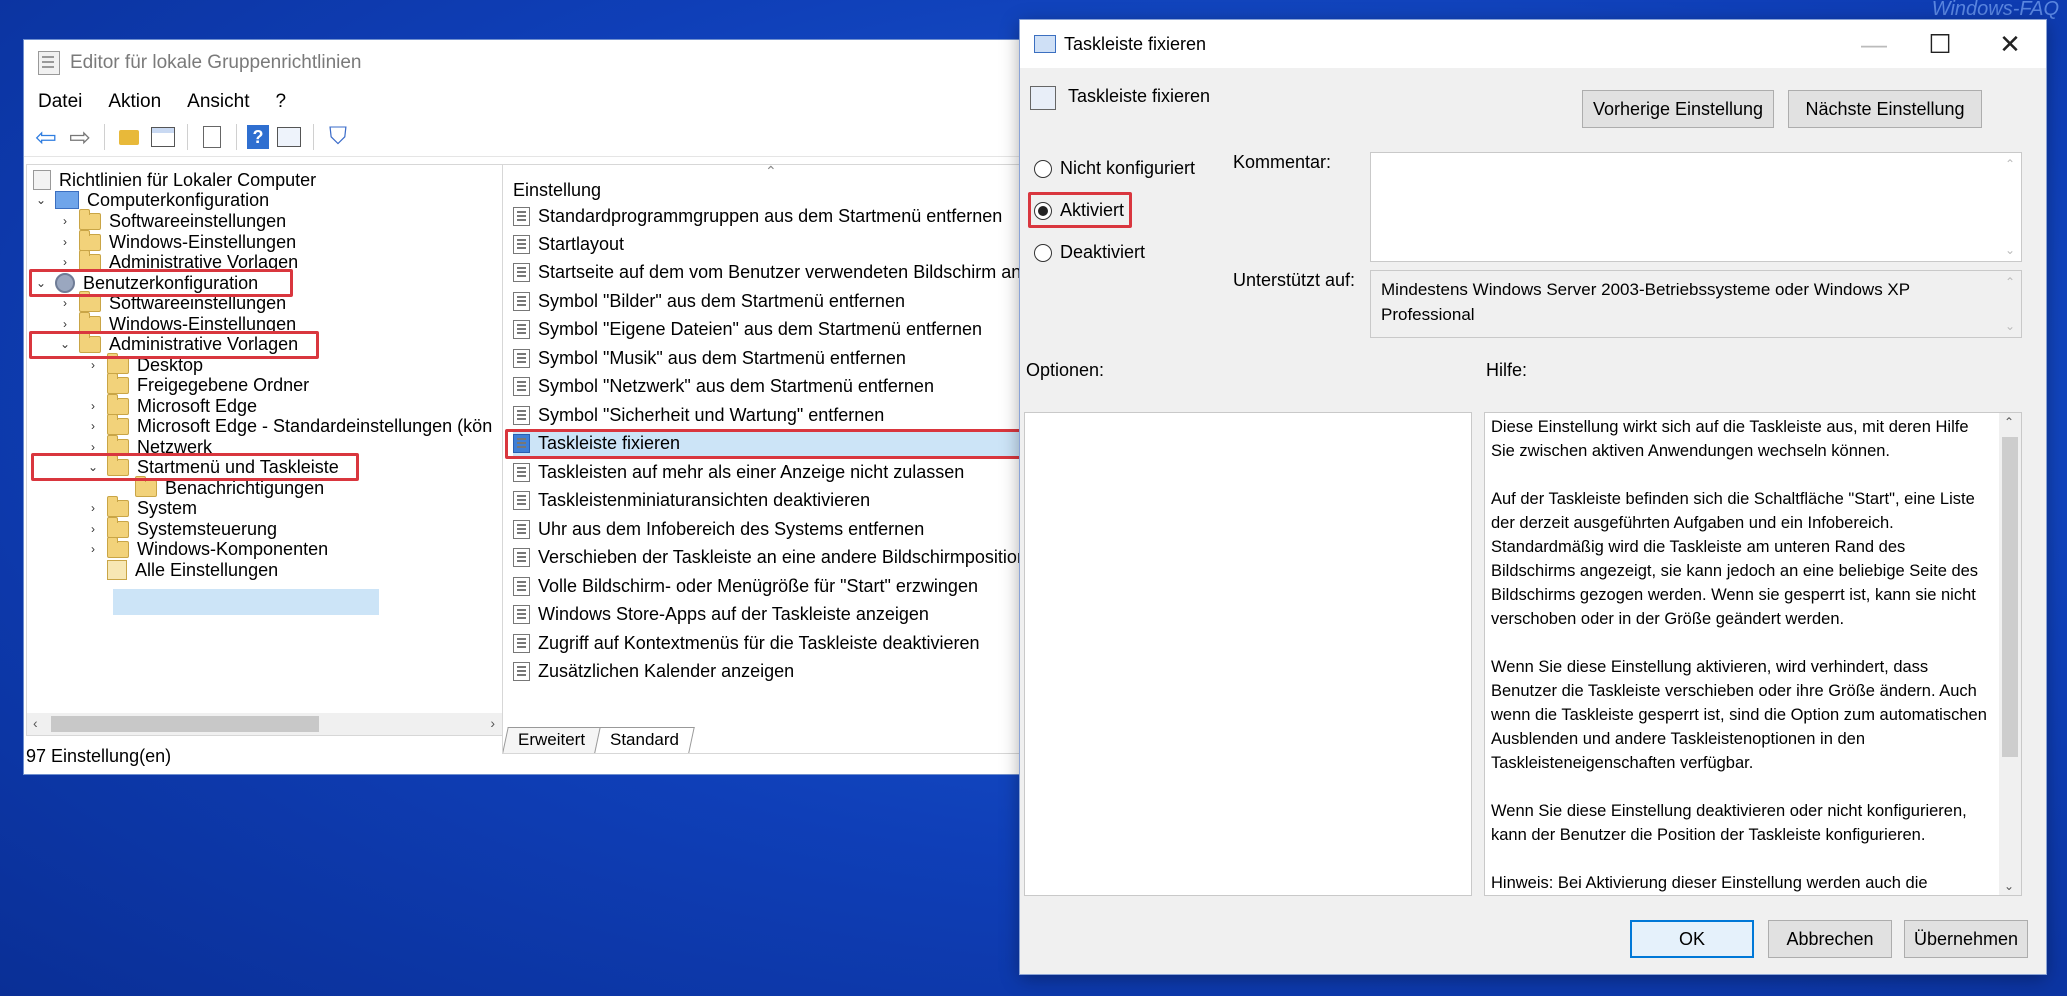  Describe the element at coordinates (258, 137) in the screenshot. I see `help-icon: ?` at that location.